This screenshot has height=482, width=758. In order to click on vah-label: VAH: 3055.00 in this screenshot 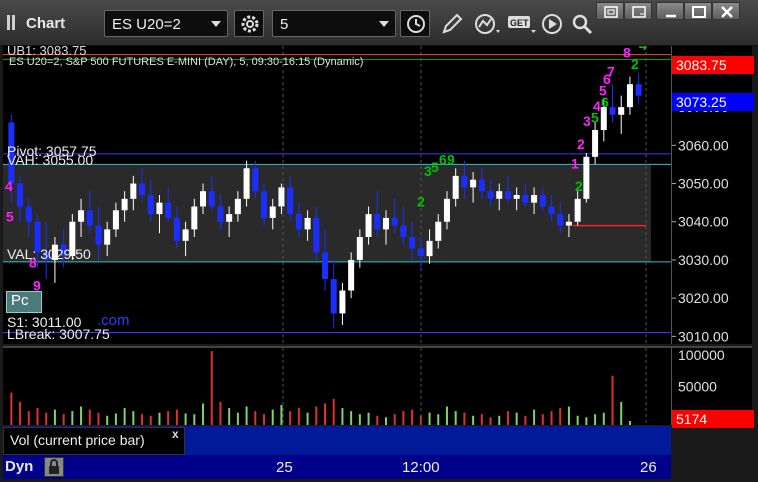, I will do `click(50, 160)`.